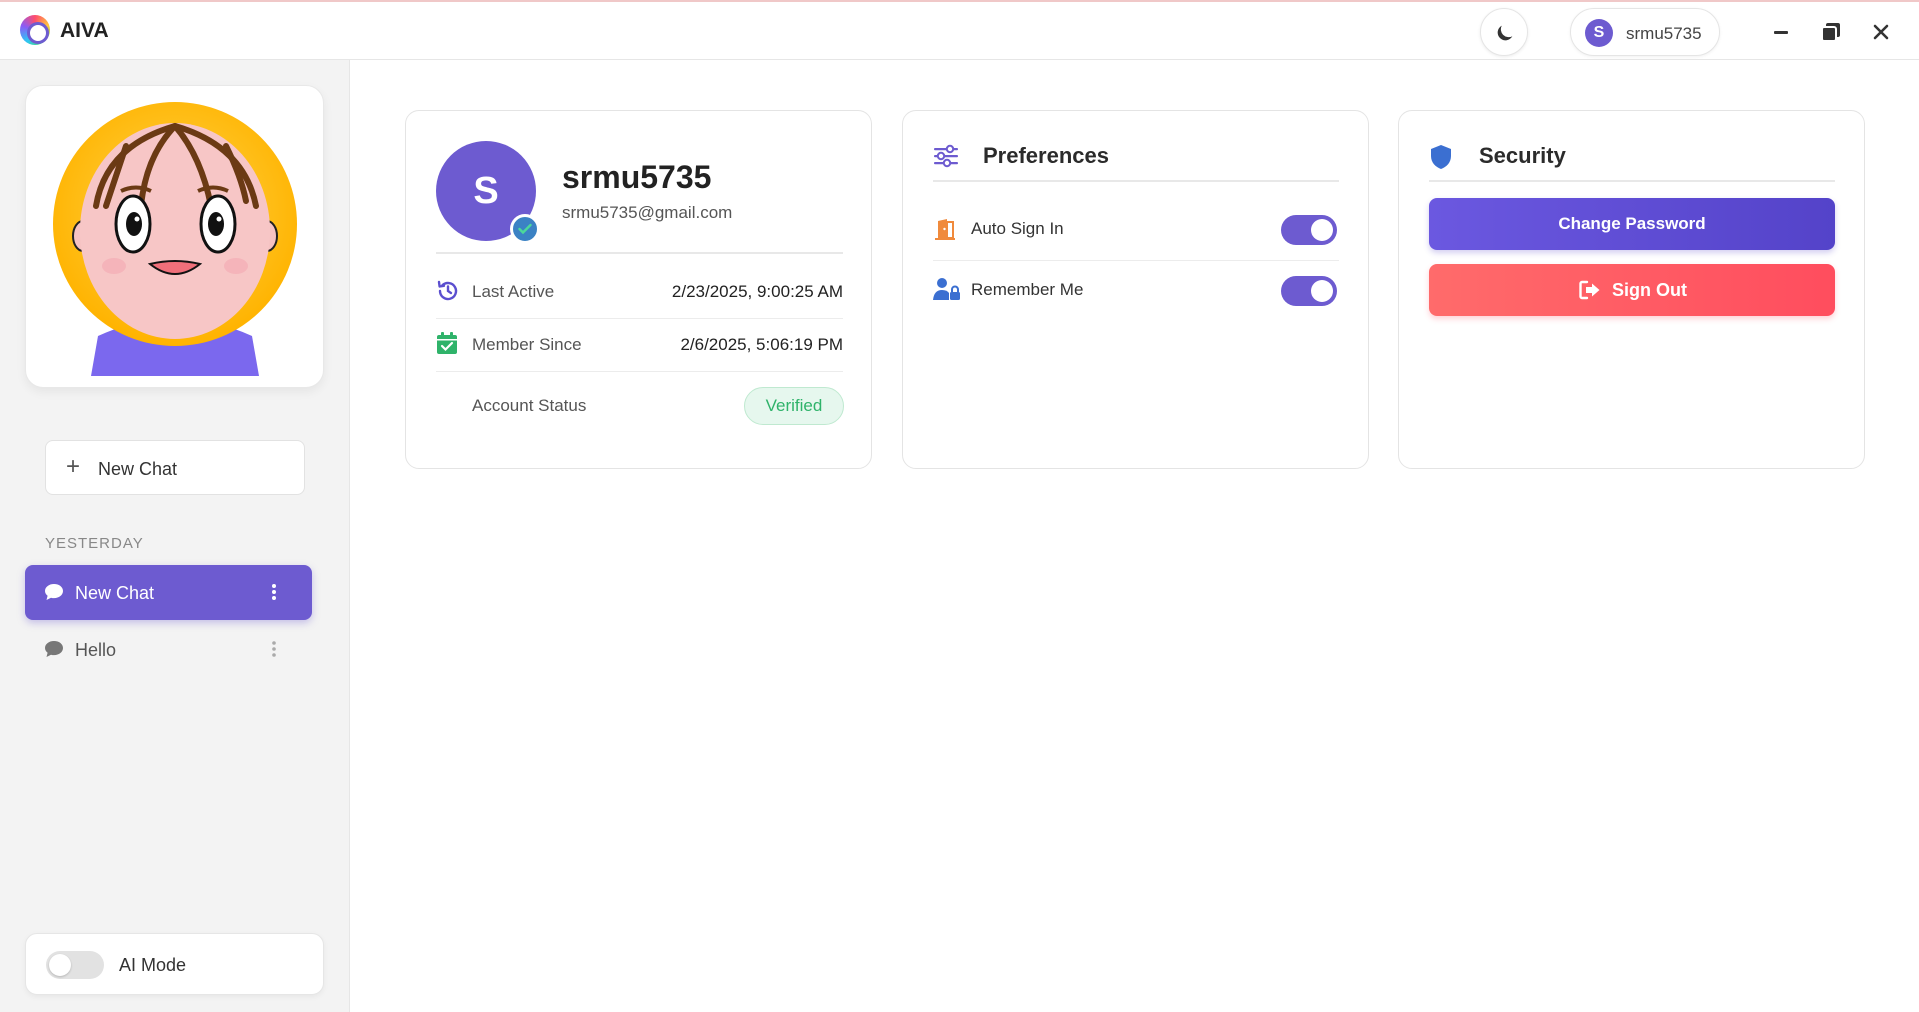 The width and height of the screenshot is (1919, 1012). I want to click on chat-item-label: New Chat, so click(115, 593).